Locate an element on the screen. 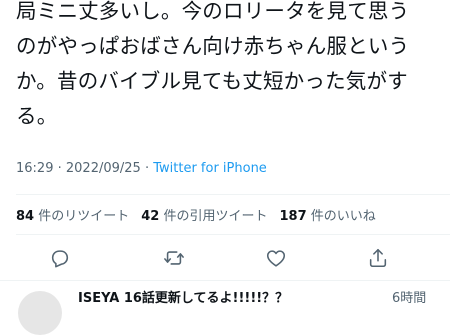  retweet-button is located at coordinates (174, 258).